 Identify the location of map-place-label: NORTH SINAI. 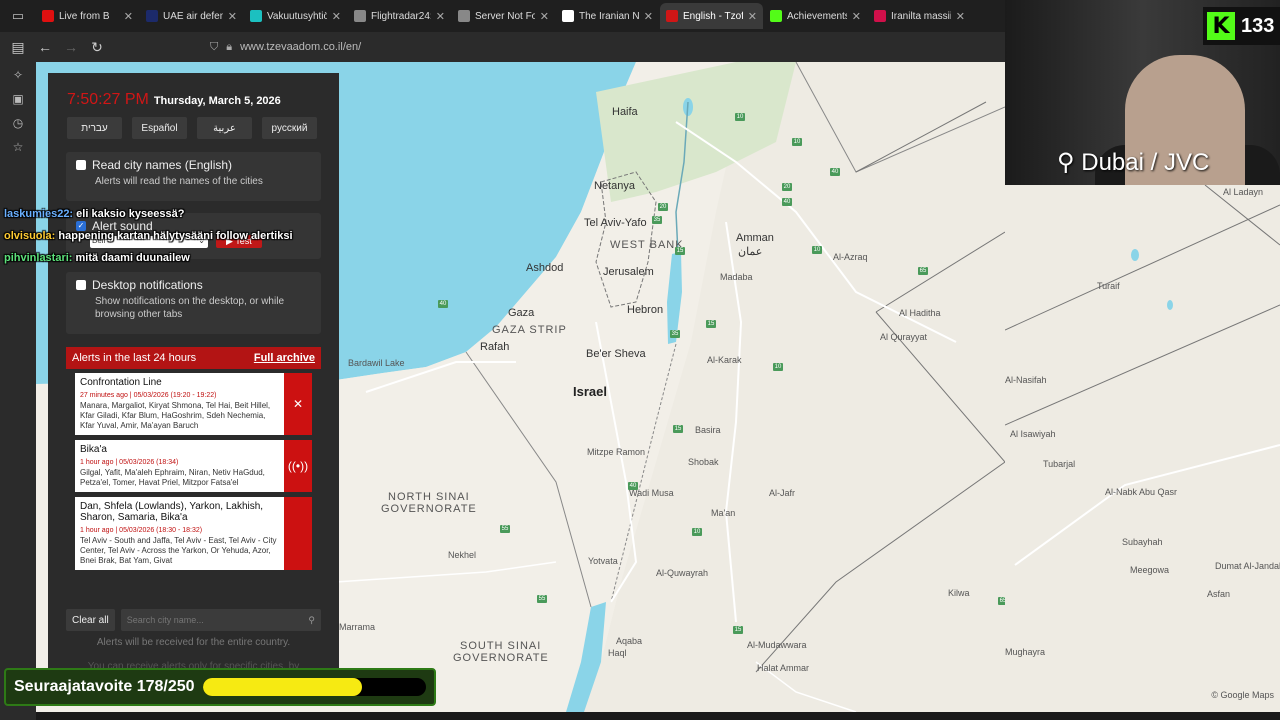
(429, 497).